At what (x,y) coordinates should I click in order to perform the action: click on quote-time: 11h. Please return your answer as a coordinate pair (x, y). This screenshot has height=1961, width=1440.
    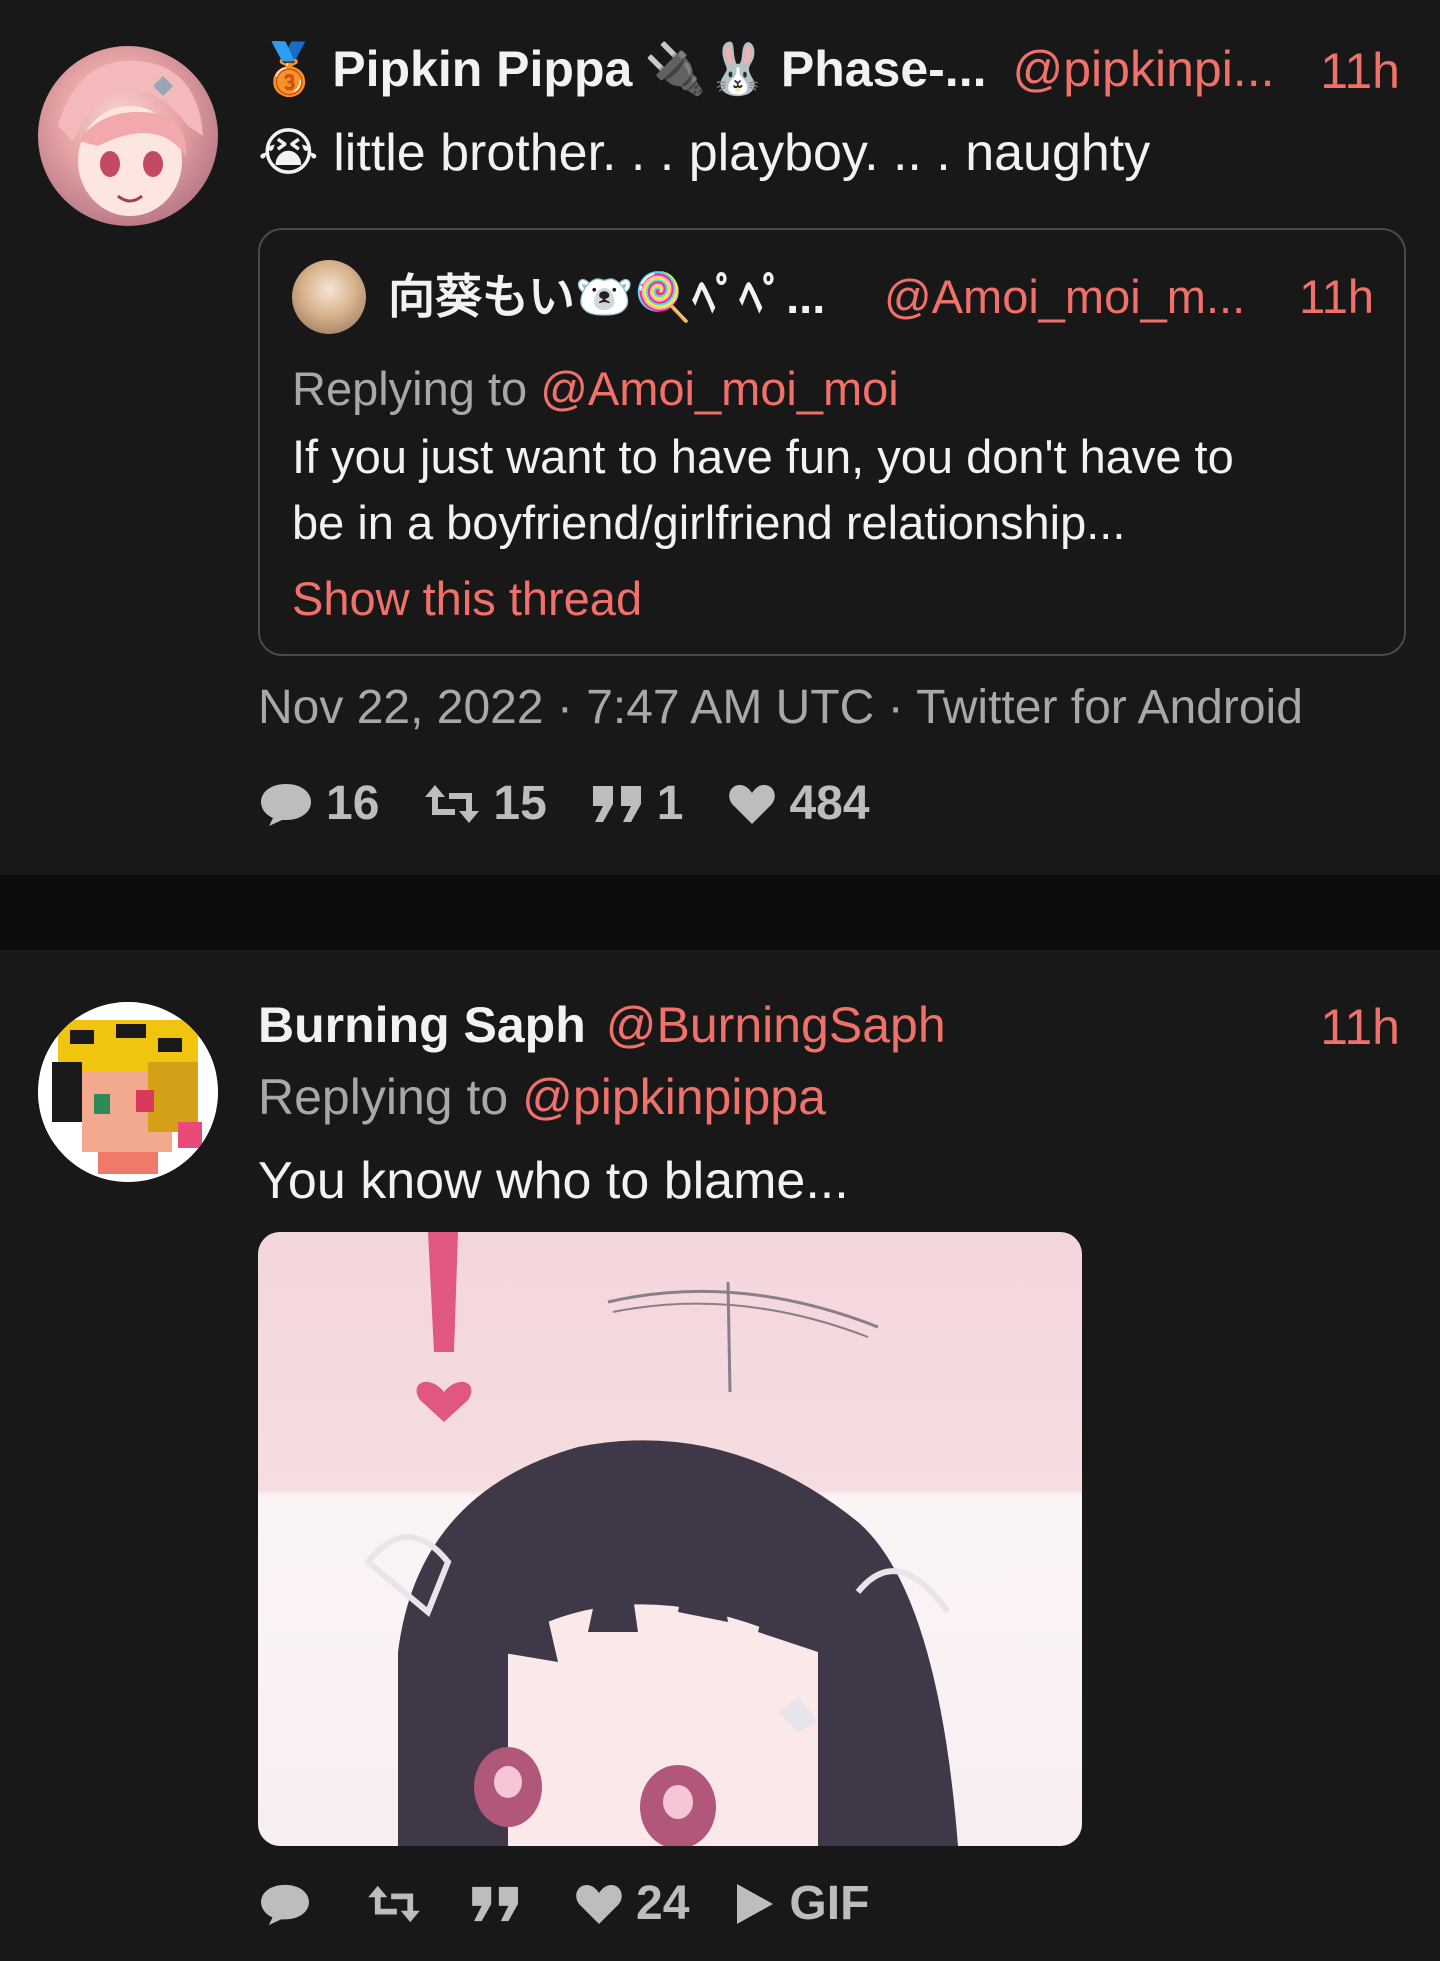
    Looking at the image, I should click on (1336, 297).